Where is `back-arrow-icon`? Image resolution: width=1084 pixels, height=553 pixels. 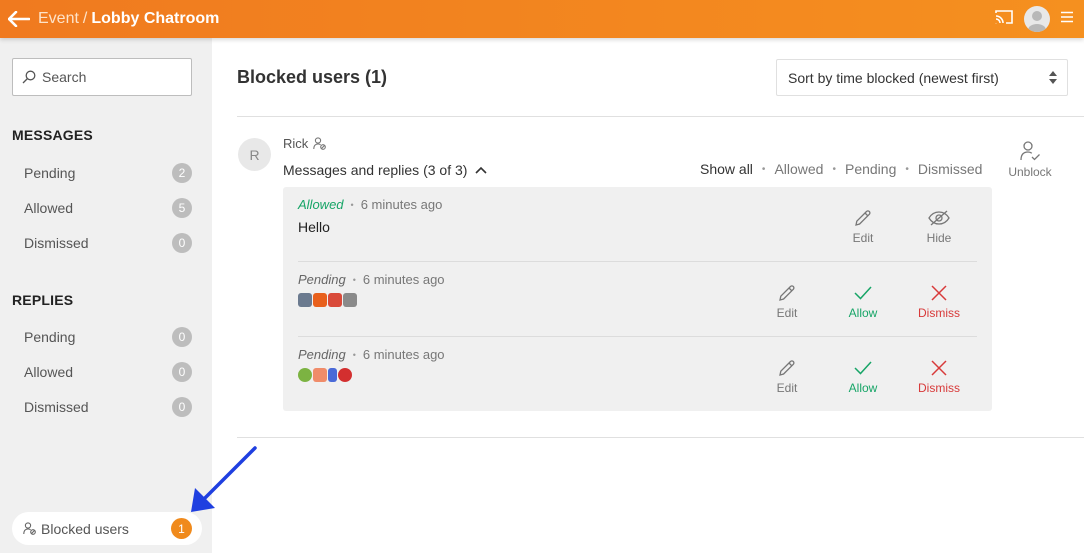
back-arrow-icon is located at coordinates (19, 19).